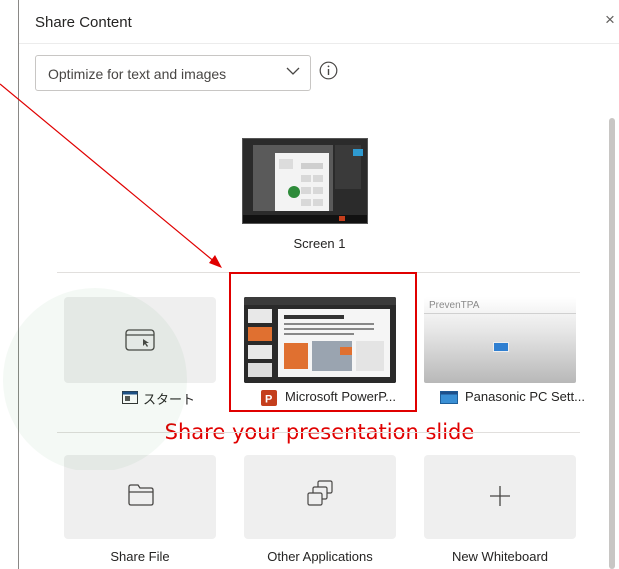 The image size is (619, 569). What do you see at coordinates (319, 243) in the screenshot?
I see `screen-1-label: Screen 1` at bounding box center [319, 243].